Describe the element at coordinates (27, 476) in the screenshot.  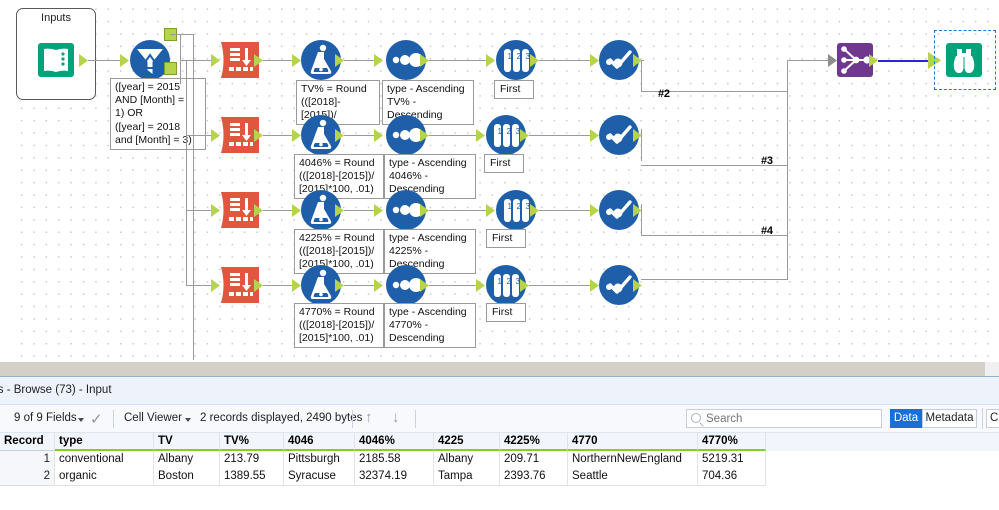
I see `cell-record: 2` at that location.